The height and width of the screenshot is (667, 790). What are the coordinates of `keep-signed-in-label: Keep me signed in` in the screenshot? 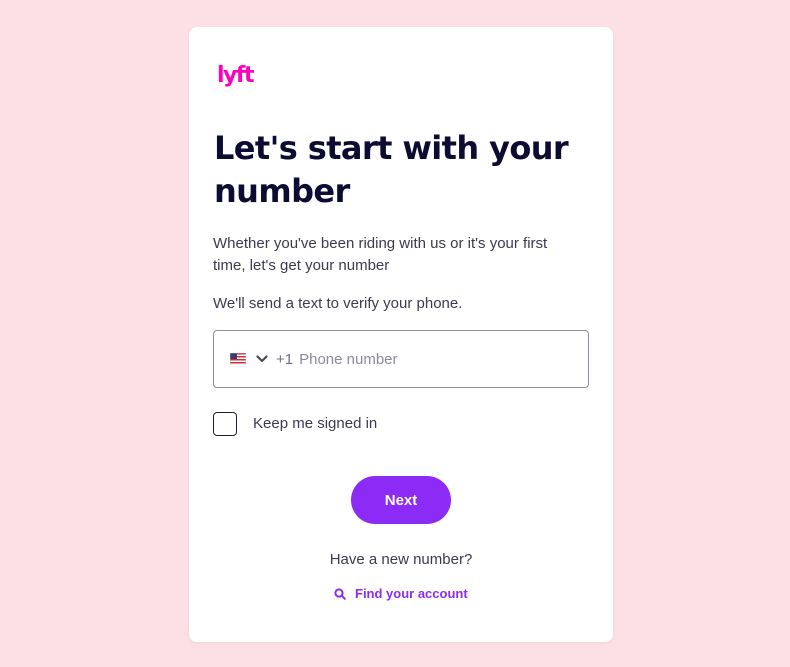 It's located at (315, 424).